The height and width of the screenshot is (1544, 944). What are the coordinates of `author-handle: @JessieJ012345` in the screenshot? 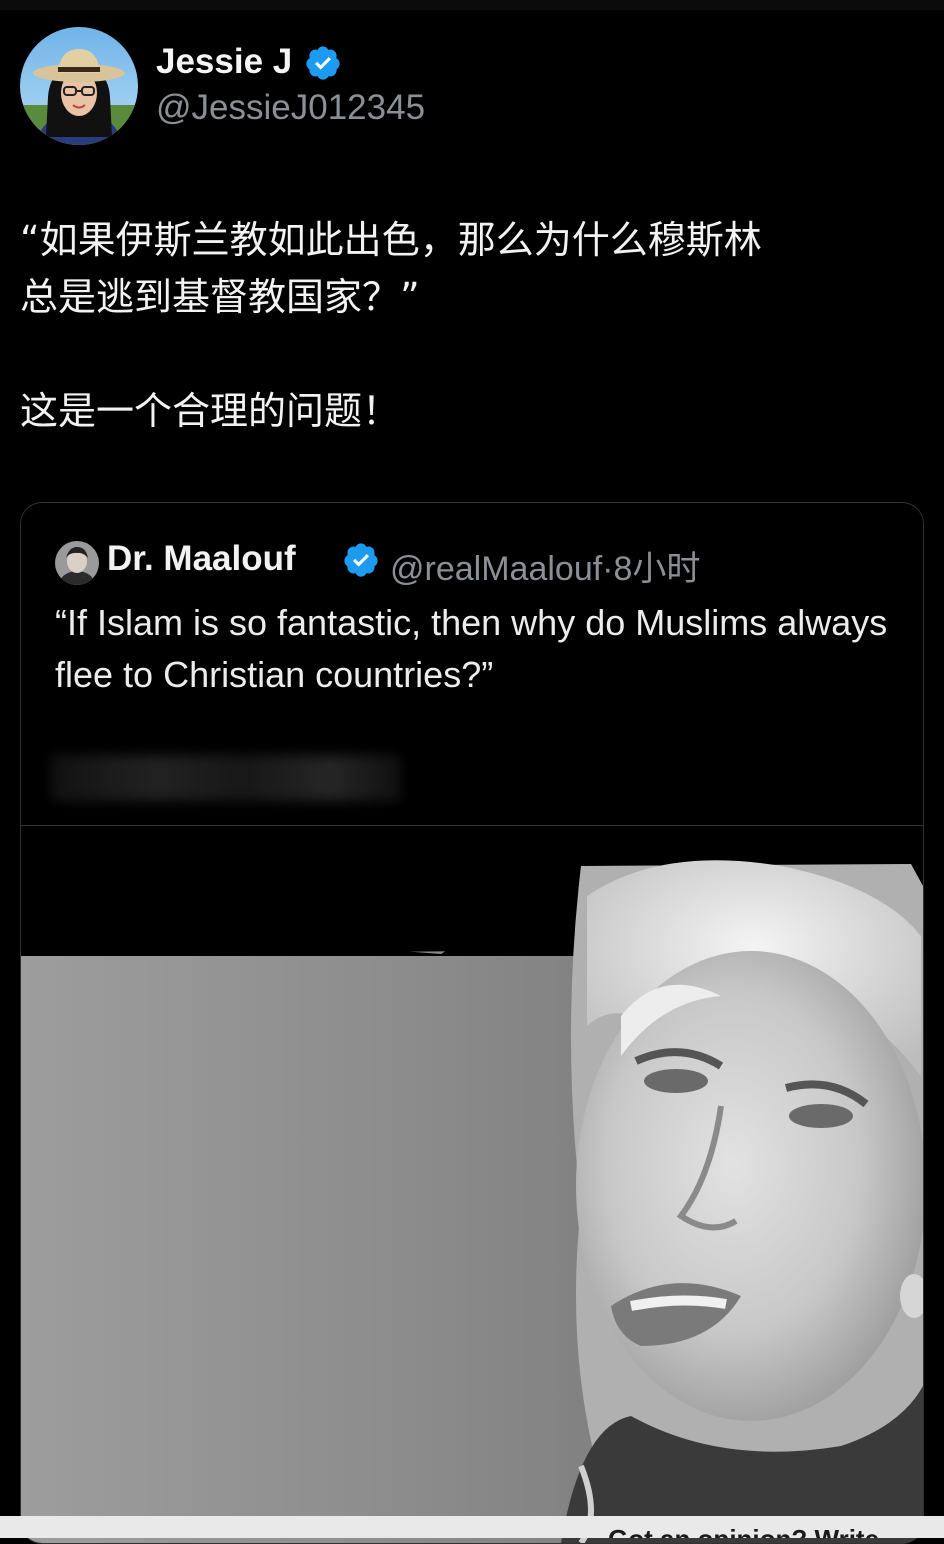 It's located at (290, 108).